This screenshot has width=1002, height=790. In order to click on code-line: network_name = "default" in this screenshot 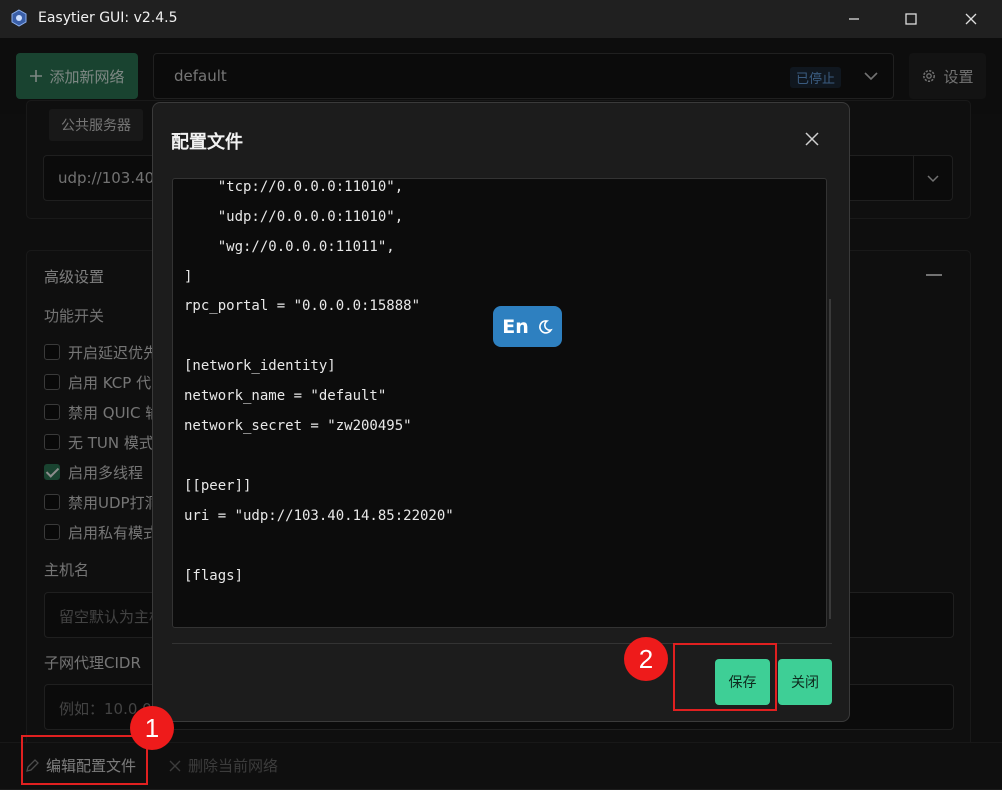, I will do `click(285, 396)`.